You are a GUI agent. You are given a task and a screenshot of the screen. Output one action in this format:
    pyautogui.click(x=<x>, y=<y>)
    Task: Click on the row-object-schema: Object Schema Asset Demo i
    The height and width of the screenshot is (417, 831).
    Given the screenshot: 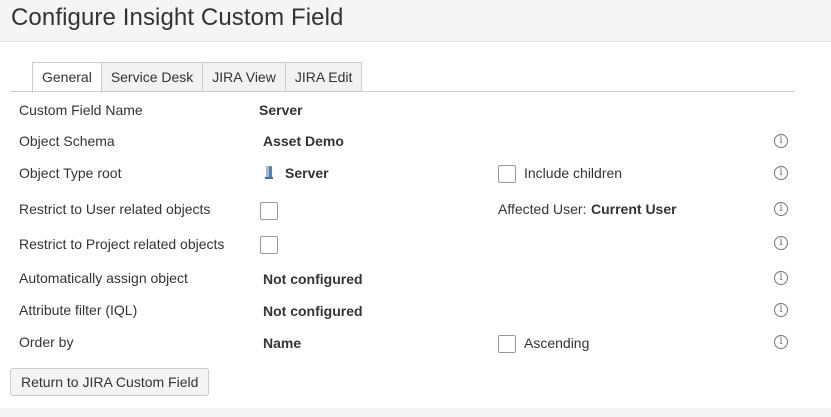 What is the action you would take?
    pyautogui.click(x=415, y=146)
    